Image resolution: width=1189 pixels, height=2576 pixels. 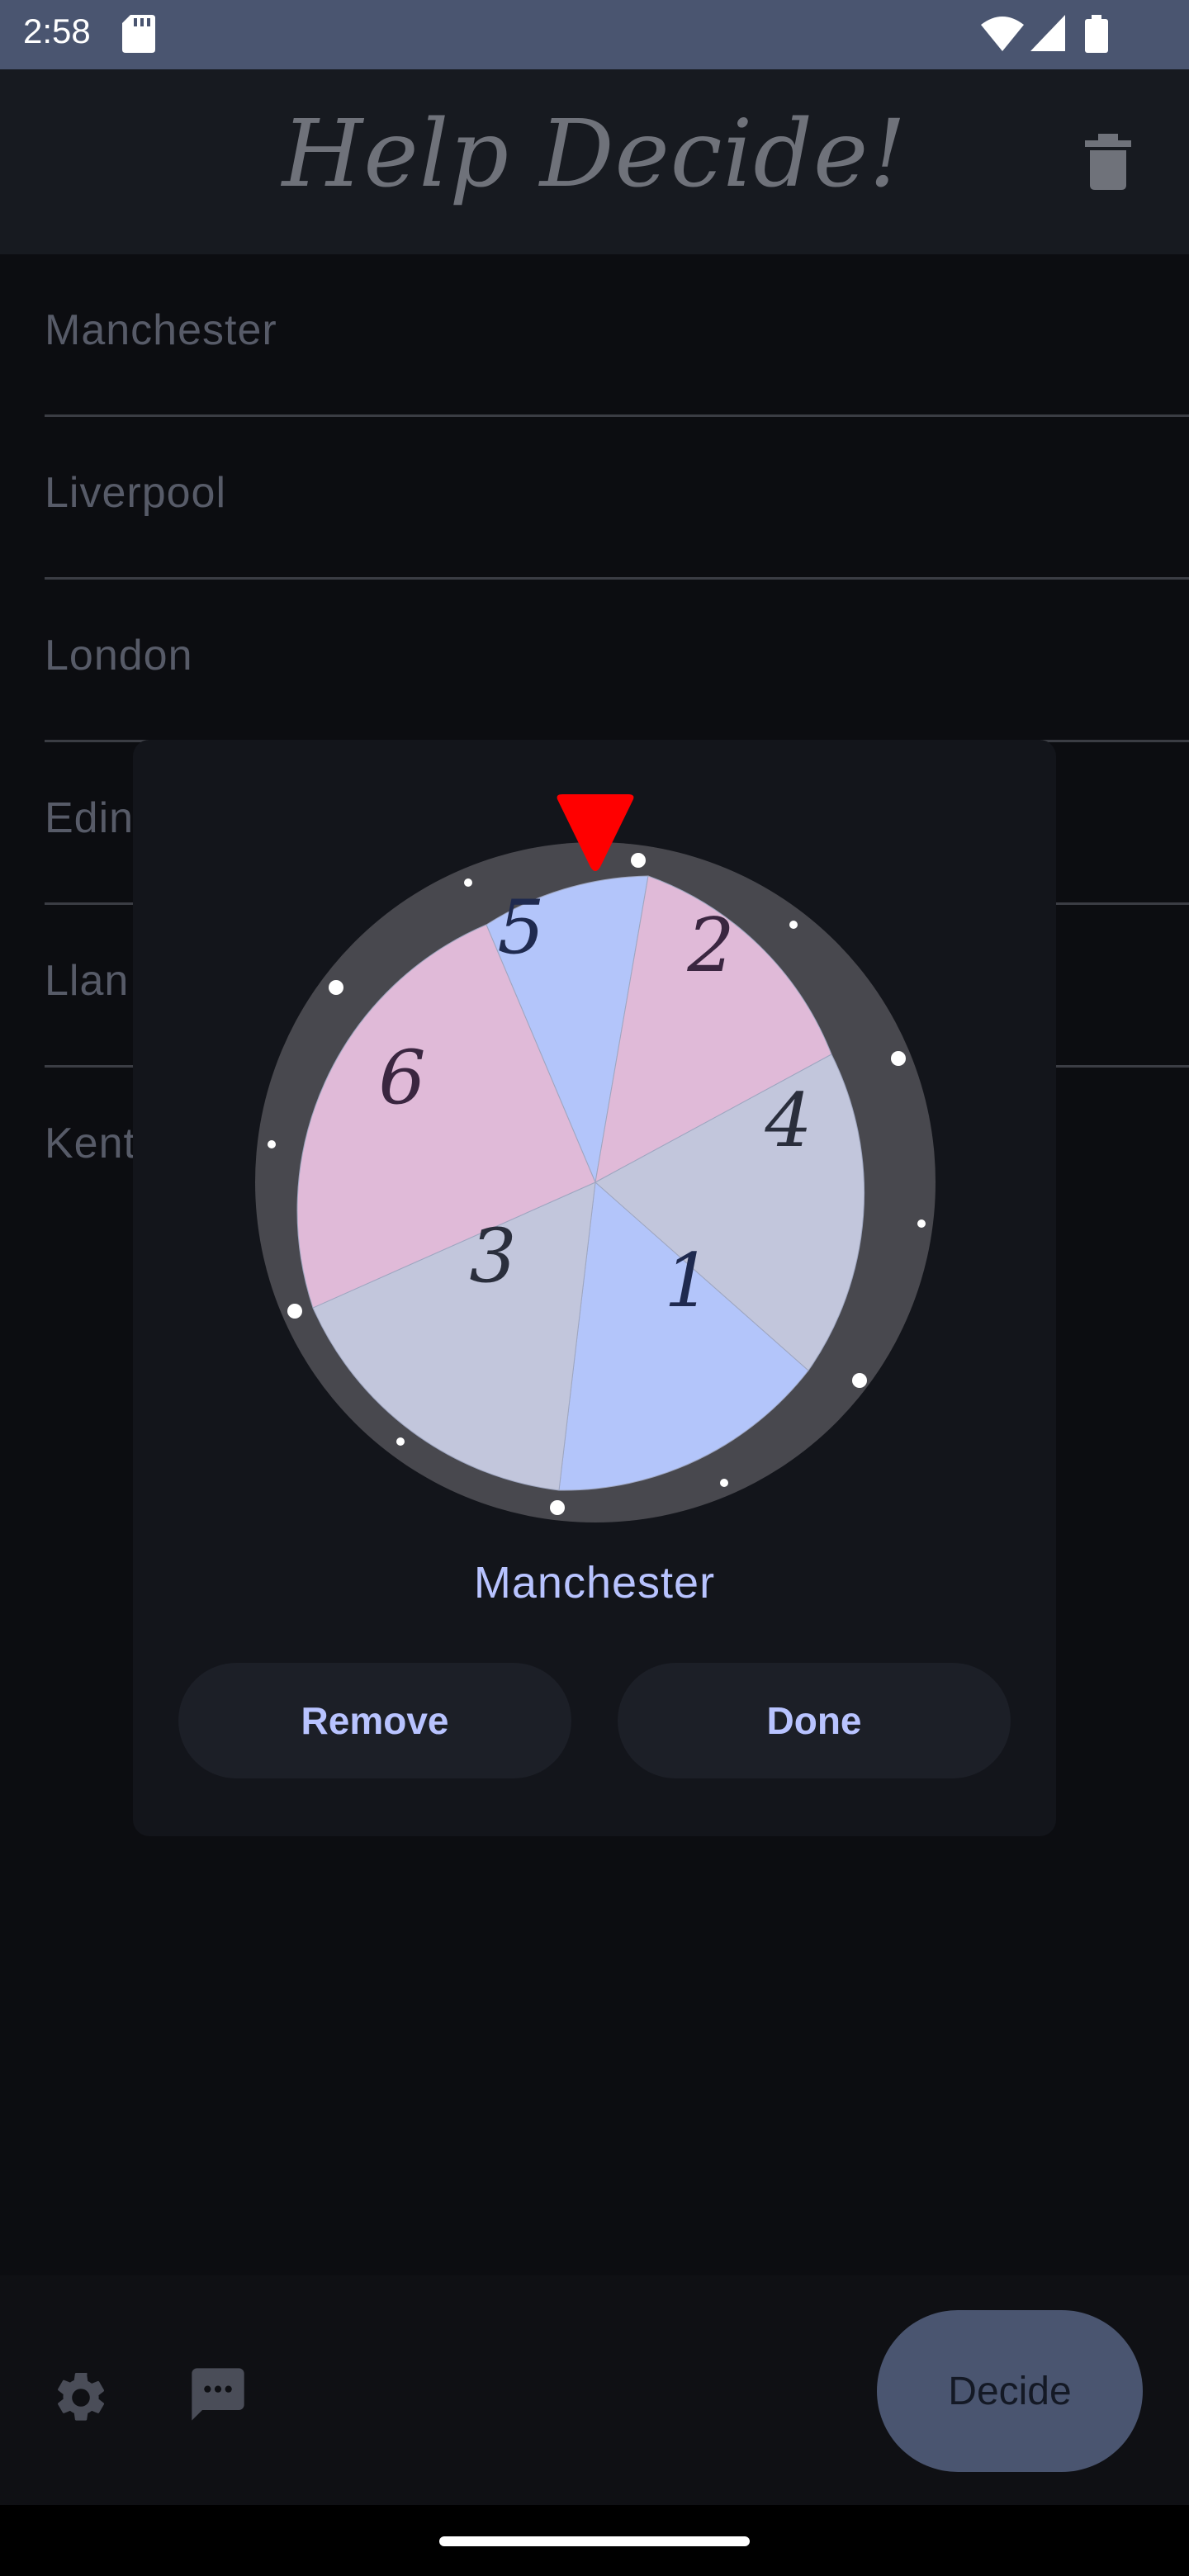 What do you see at coordinates (617, 661) in the screenshot?
I see `list-item: London` at bounding box center [617, 661].